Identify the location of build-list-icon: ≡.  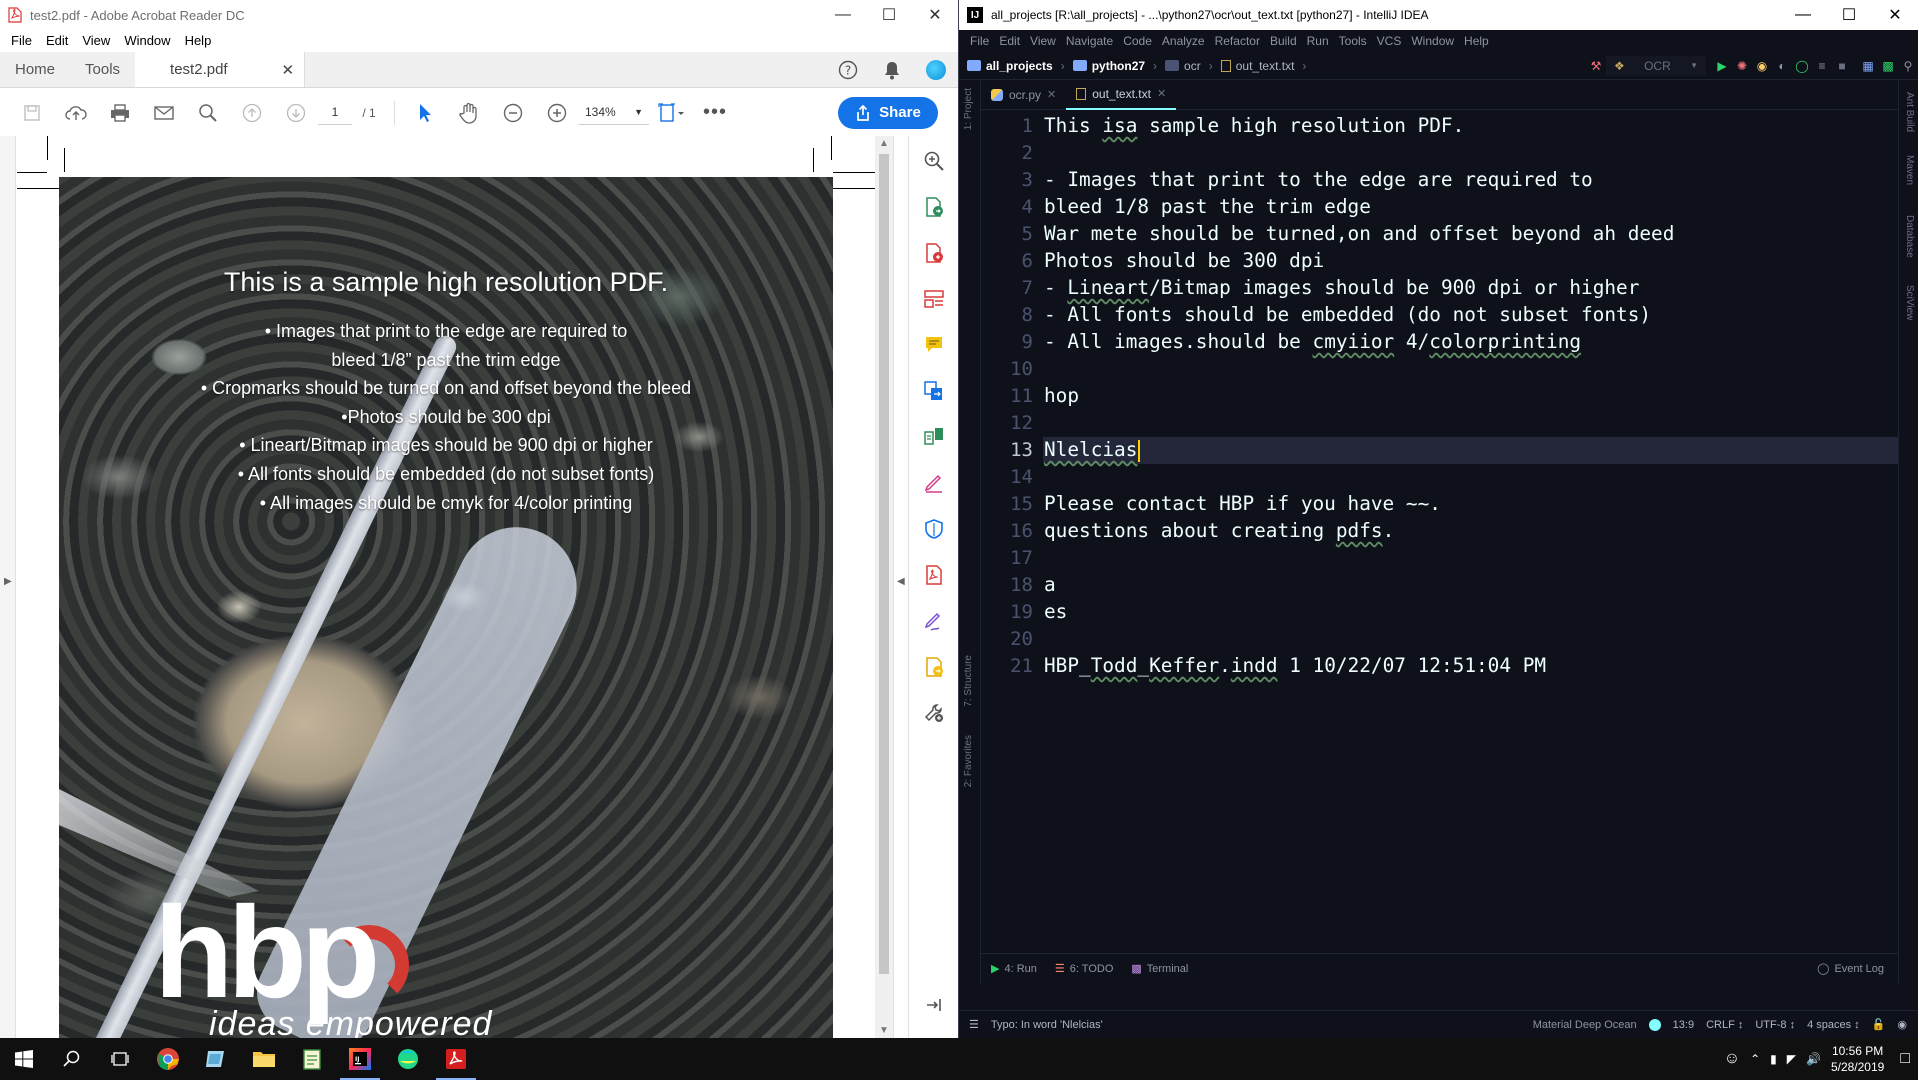
(1822, 66).